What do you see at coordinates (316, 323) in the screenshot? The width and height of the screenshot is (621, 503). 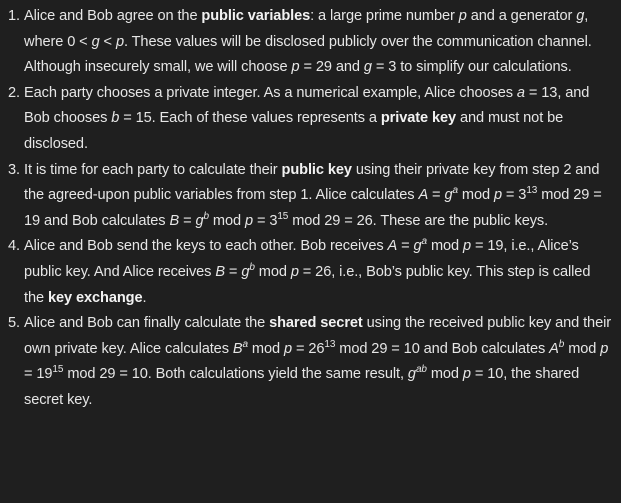 I see `bold-run: shared secret` at bounding box center [316, 323].